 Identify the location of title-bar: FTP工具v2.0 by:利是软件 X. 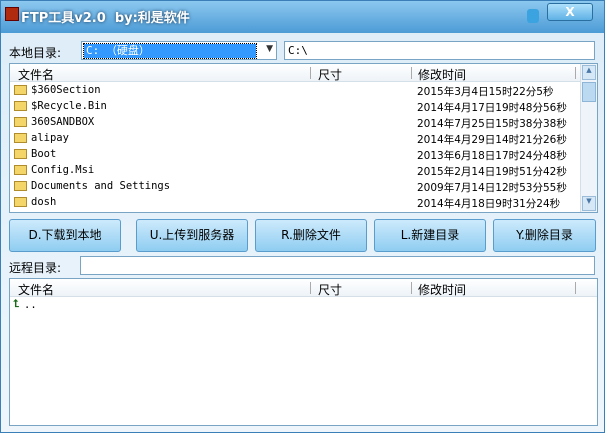
(302, 17).